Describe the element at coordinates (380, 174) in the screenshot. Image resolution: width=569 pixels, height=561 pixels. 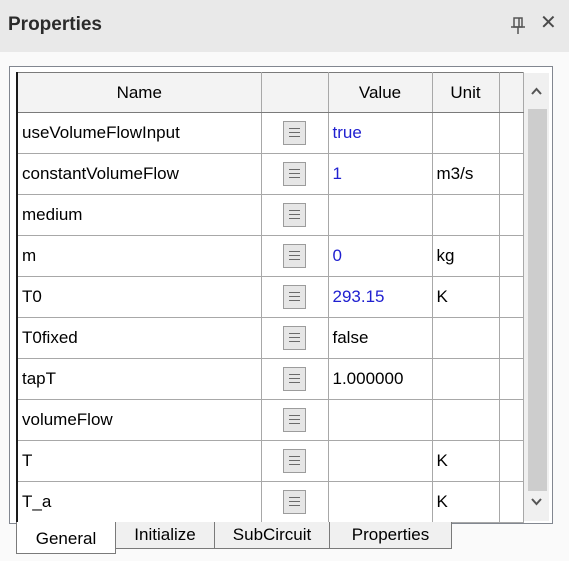
I see `property-value: 1` at that location.